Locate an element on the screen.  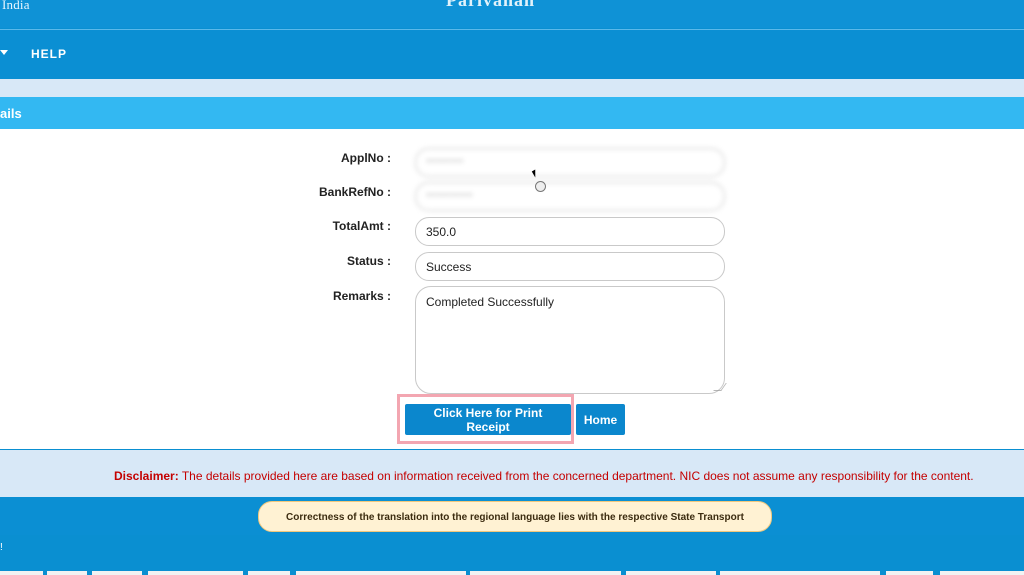
totalamt-label: TotalAmt : is located at coordinates (361, 226).